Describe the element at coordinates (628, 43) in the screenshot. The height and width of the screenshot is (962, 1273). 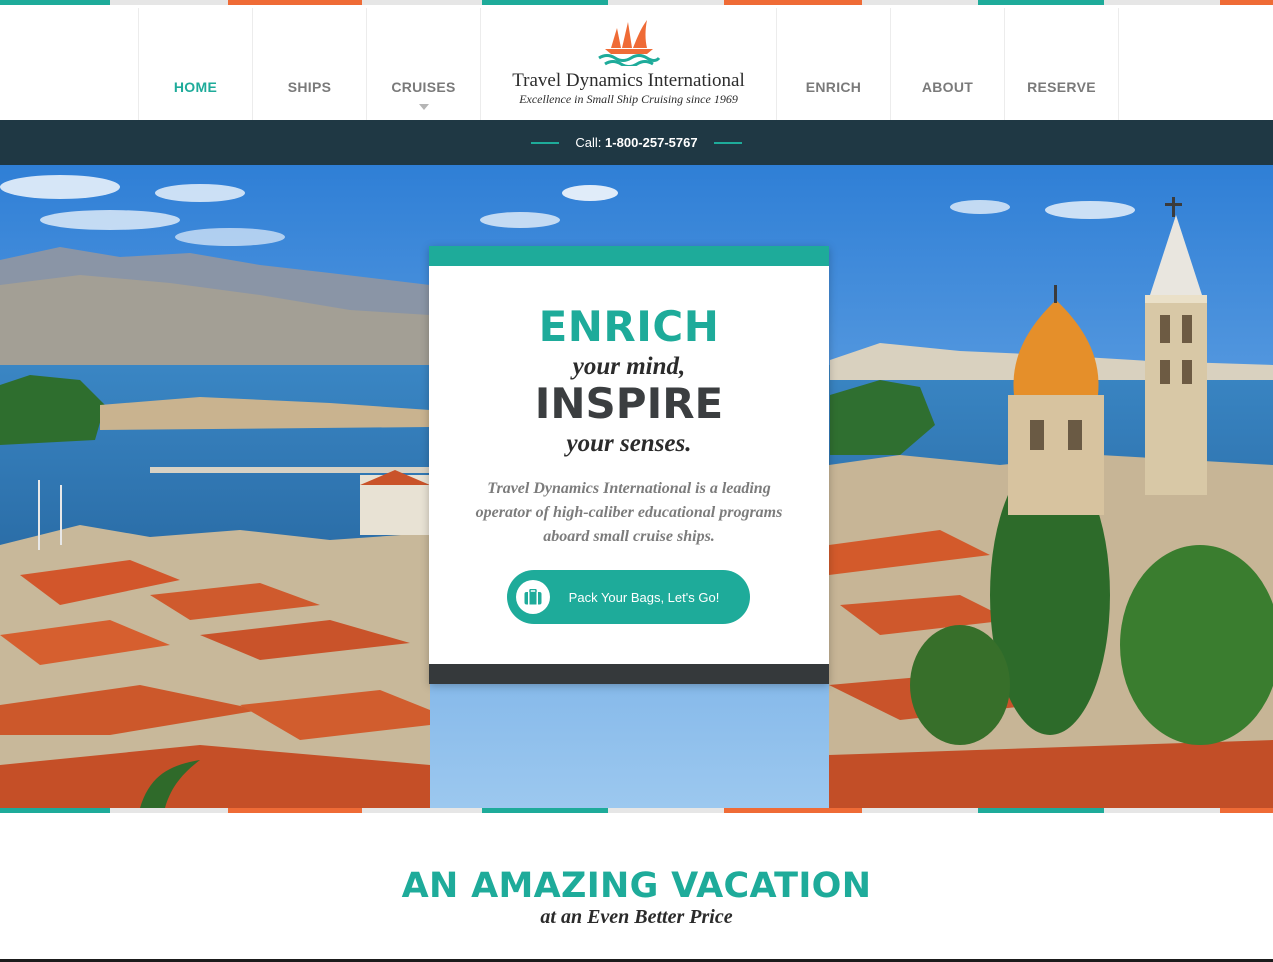
I see `sailboat-waves-icon` at that location.